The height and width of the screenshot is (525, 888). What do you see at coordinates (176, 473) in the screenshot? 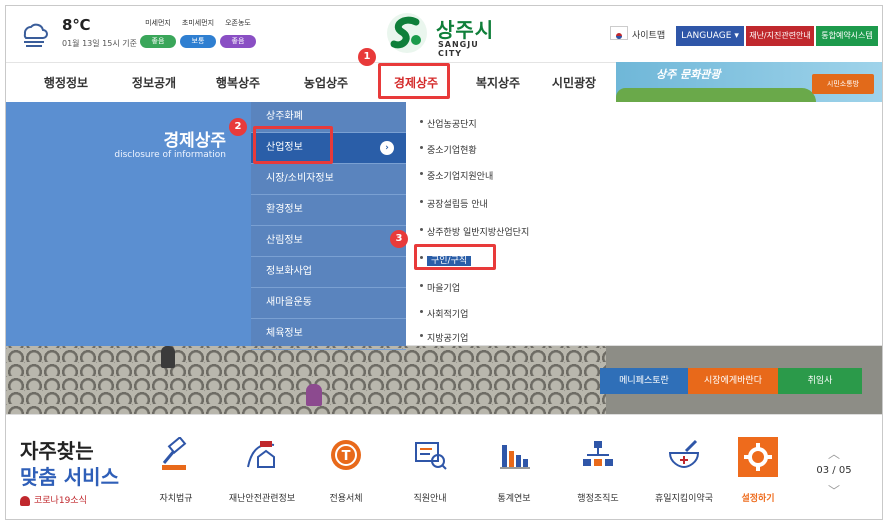
I see `quick-item-bylaws: 자치법규` at bounding box center [176, 473].